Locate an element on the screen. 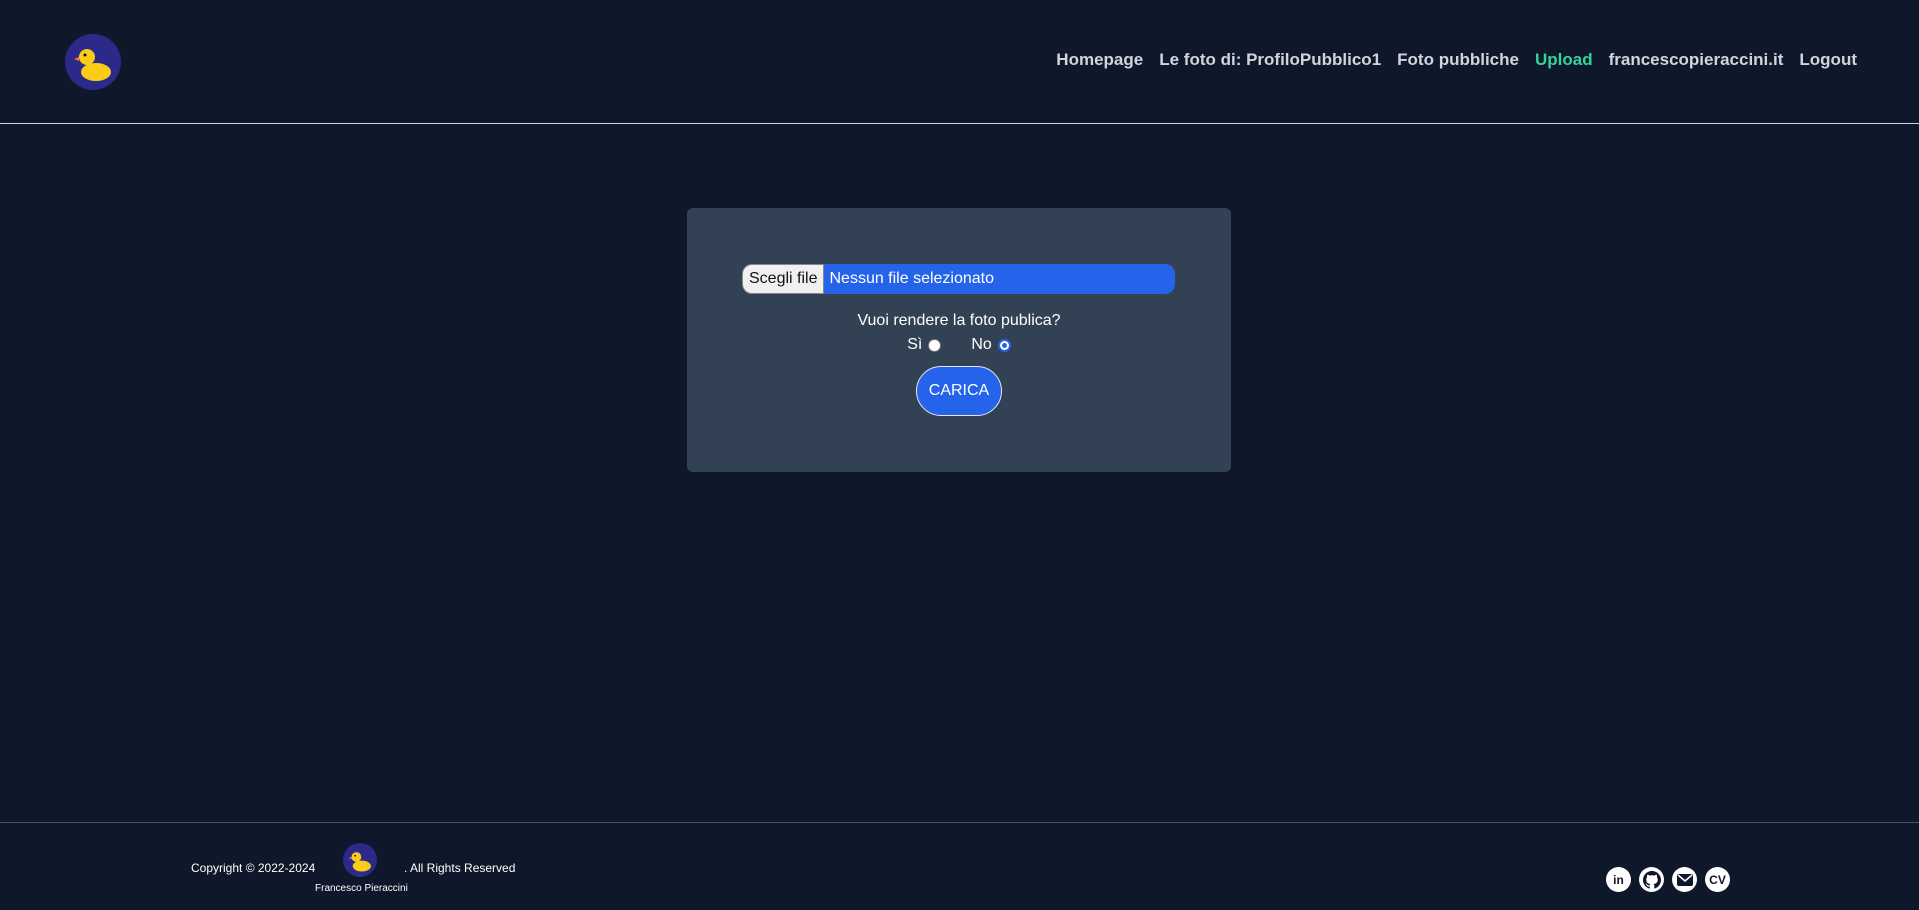 This screenshot has height=910, width=1919. footer-logo-name: Francesco Pieraccini is located at coordinates (361, 888).